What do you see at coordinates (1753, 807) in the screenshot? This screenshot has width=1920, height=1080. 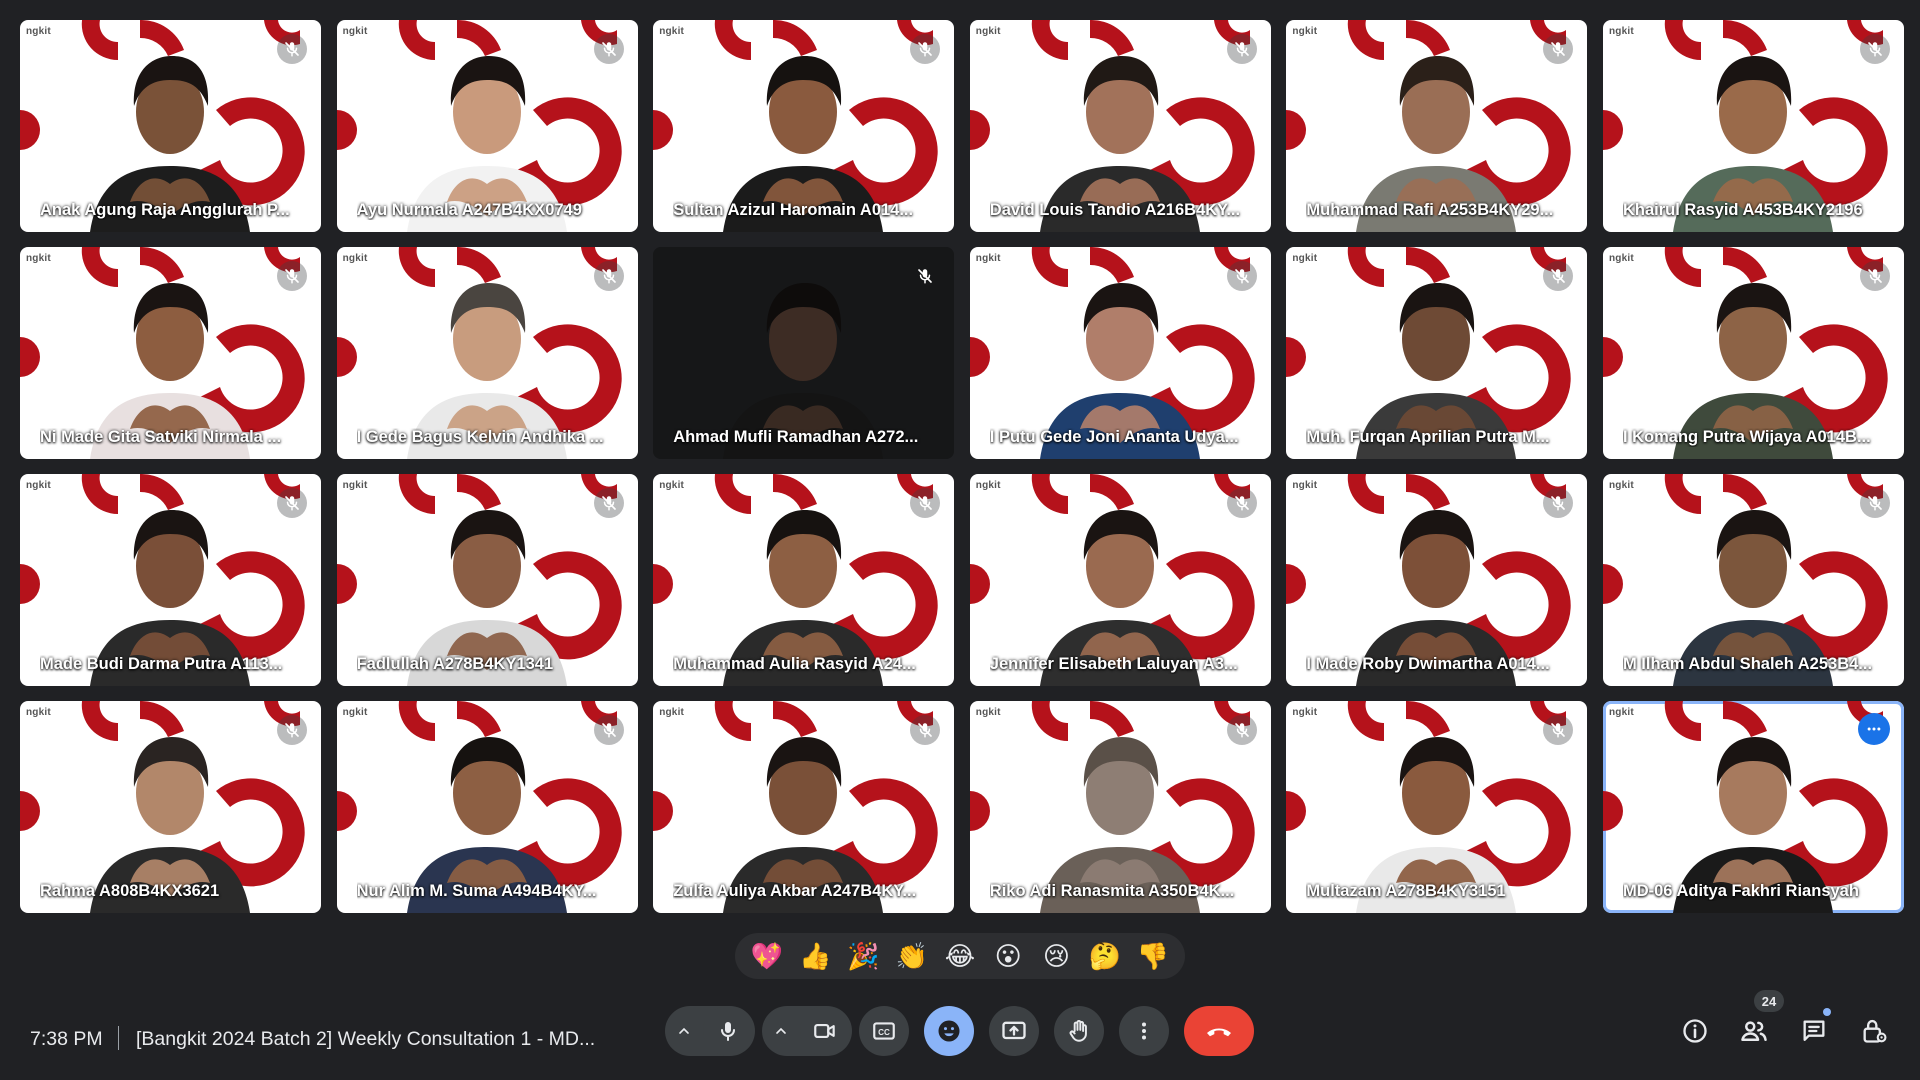 I see `participant-tile: ngkit MD-06 Aditya Fakhri Riansyah` at bounding box center [1753, 807].